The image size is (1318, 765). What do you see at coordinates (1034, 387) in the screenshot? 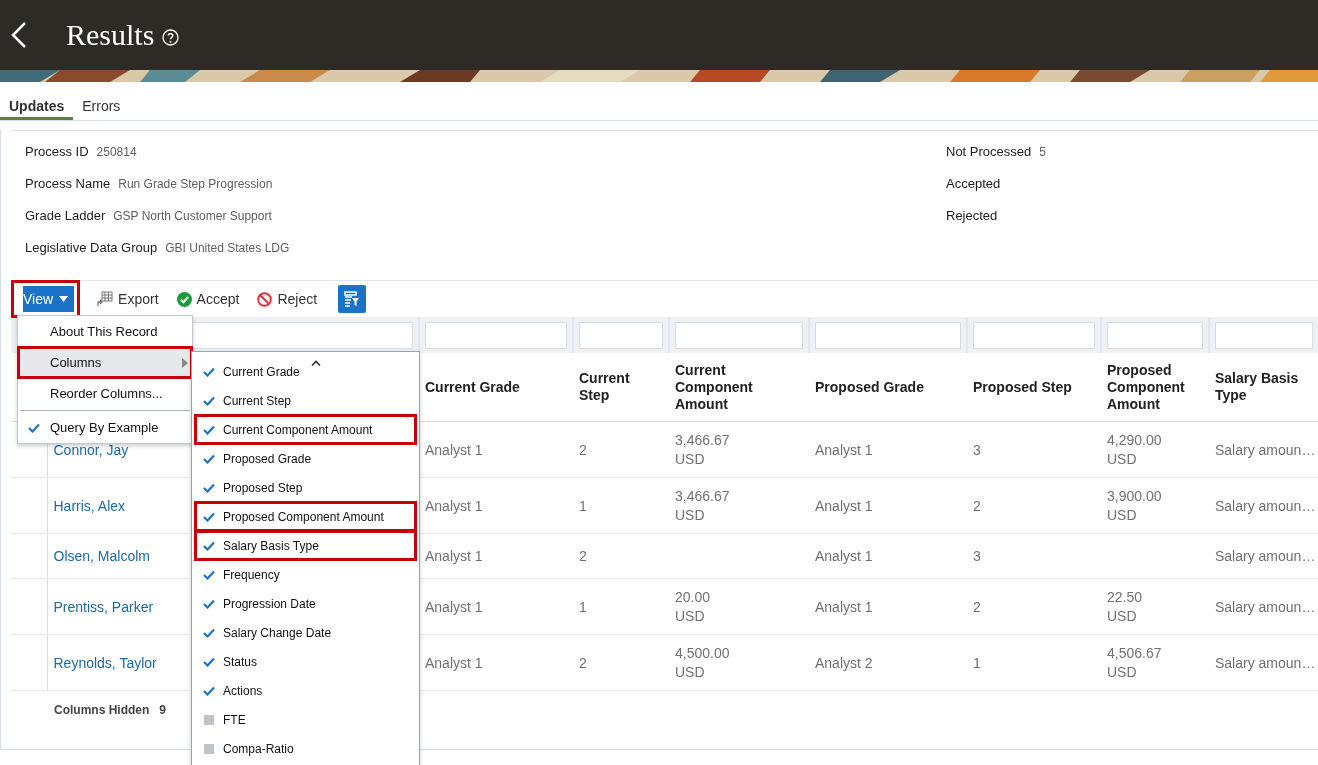
I see `column-header: Proposed Step` at bounding box center [1034, 387].